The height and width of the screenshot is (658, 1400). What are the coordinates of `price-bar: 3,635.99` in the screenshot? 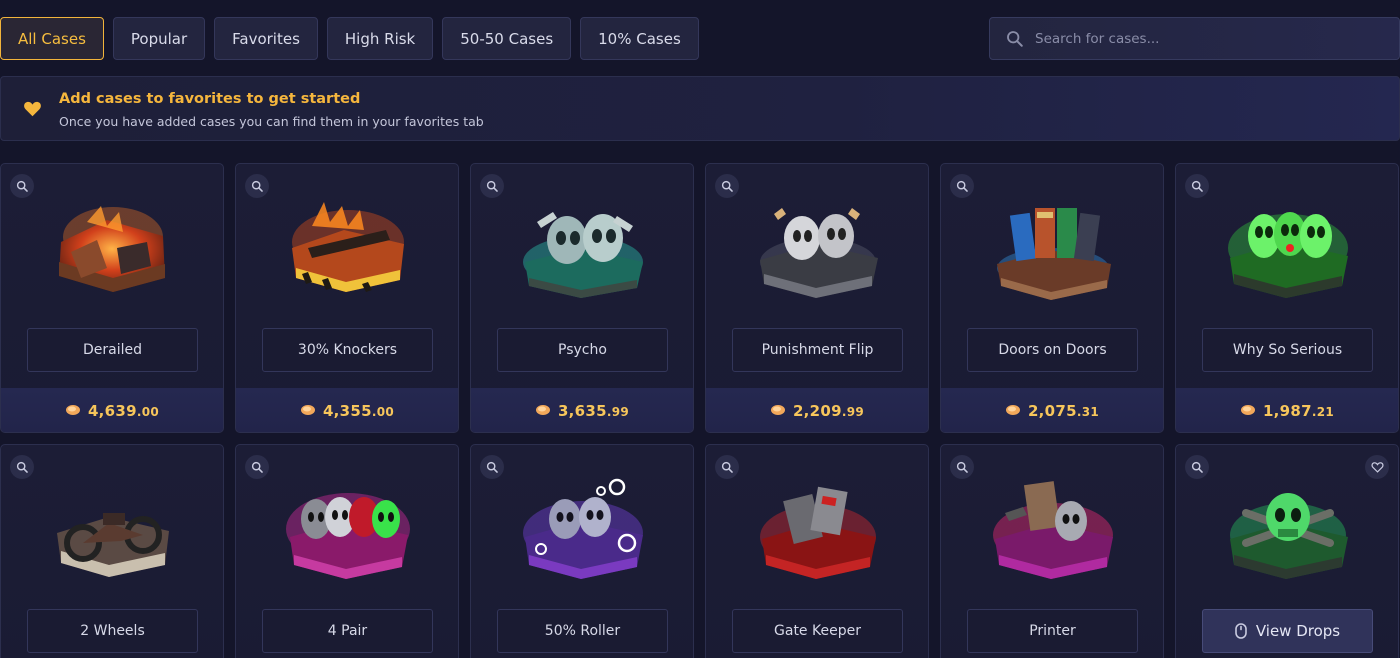 It's located at (582, 410).